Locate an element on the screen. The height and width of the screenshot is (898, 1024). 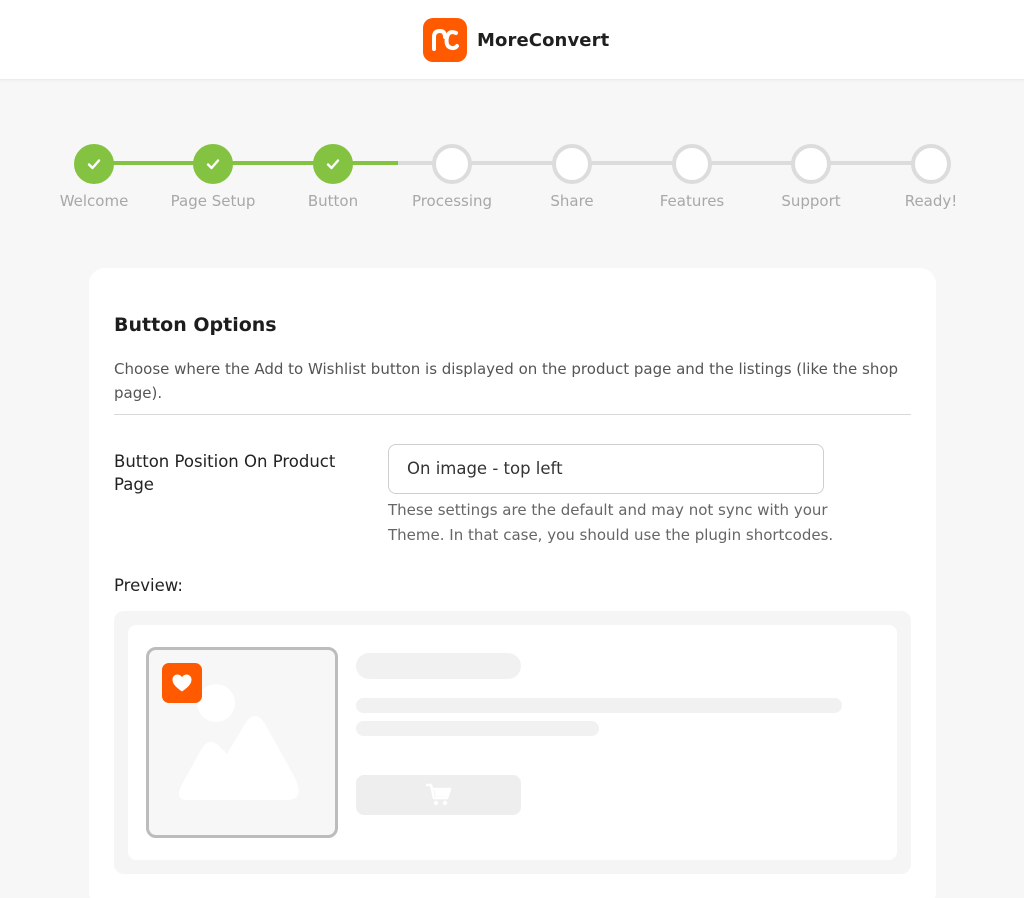
add-to-cart-placeholder is located at coordinates (438, 795).